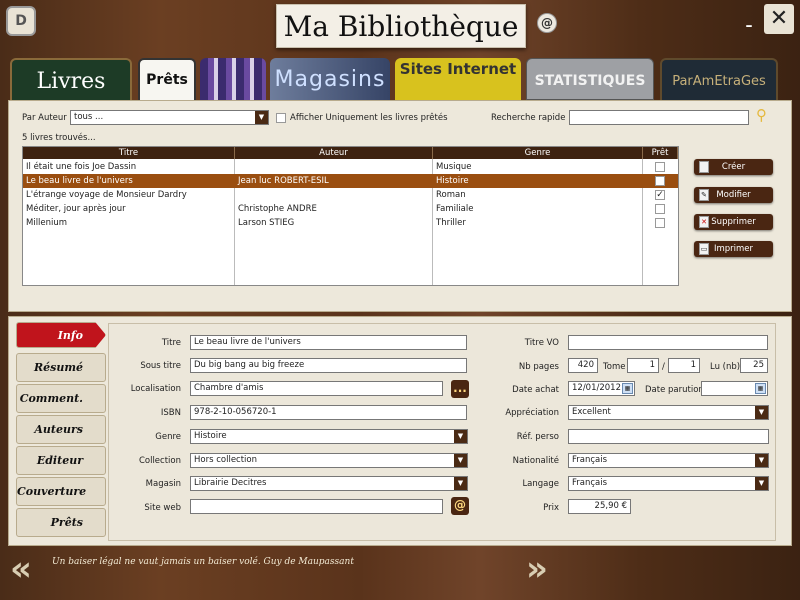 The image size is (800, 600). Describe the element at coordinates (283, 181) in the screenshot. I see `cell-auteur: Jean luc ROBERT-ESIL` at that location.